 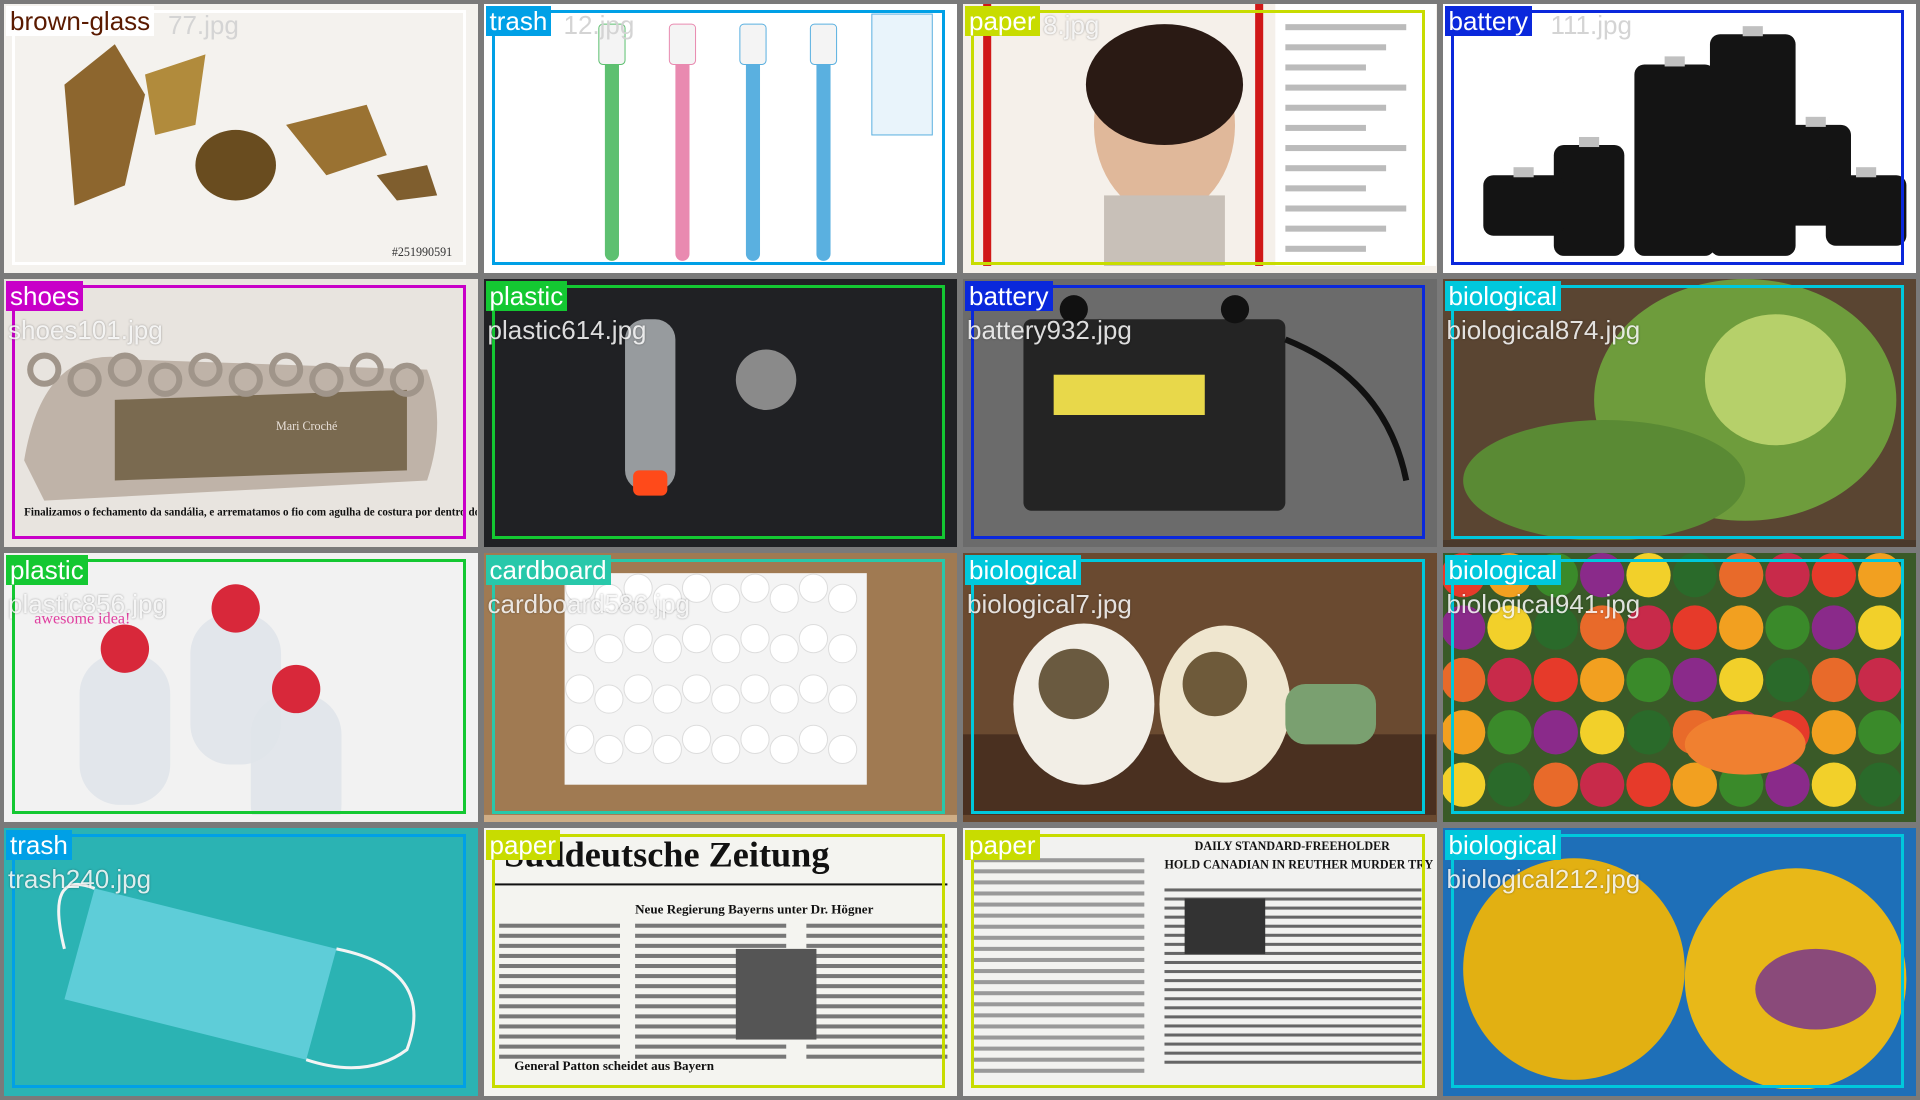 I want to click on filename-label: cardboard586.jpg, so click(x=588, y=604).